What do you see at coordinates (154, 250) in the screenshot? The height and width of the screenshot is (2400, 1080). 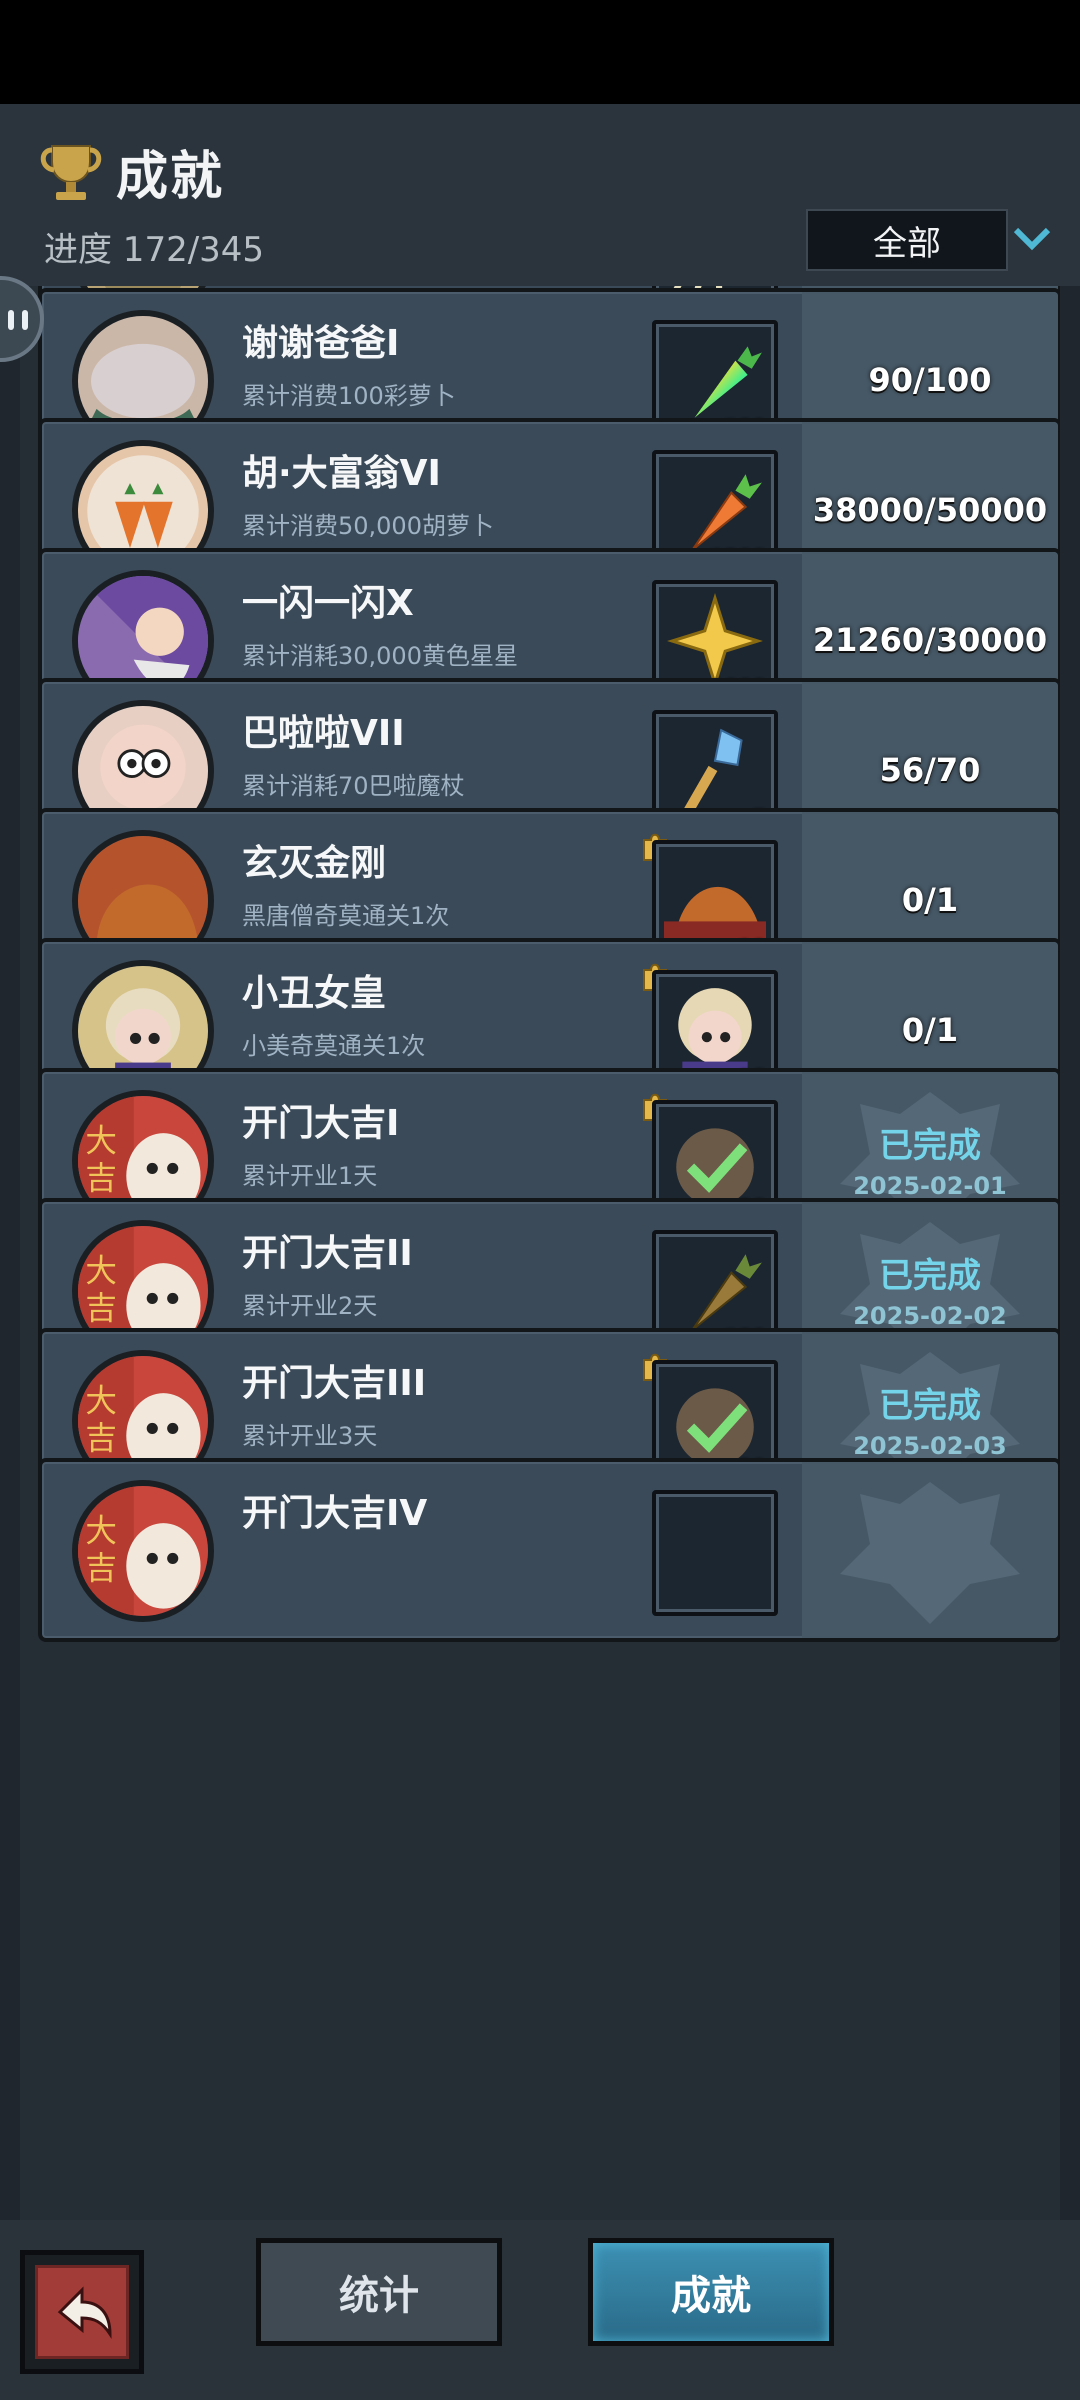 I see `progress-text: 进度 172/345` at bounding box center [154, 250].